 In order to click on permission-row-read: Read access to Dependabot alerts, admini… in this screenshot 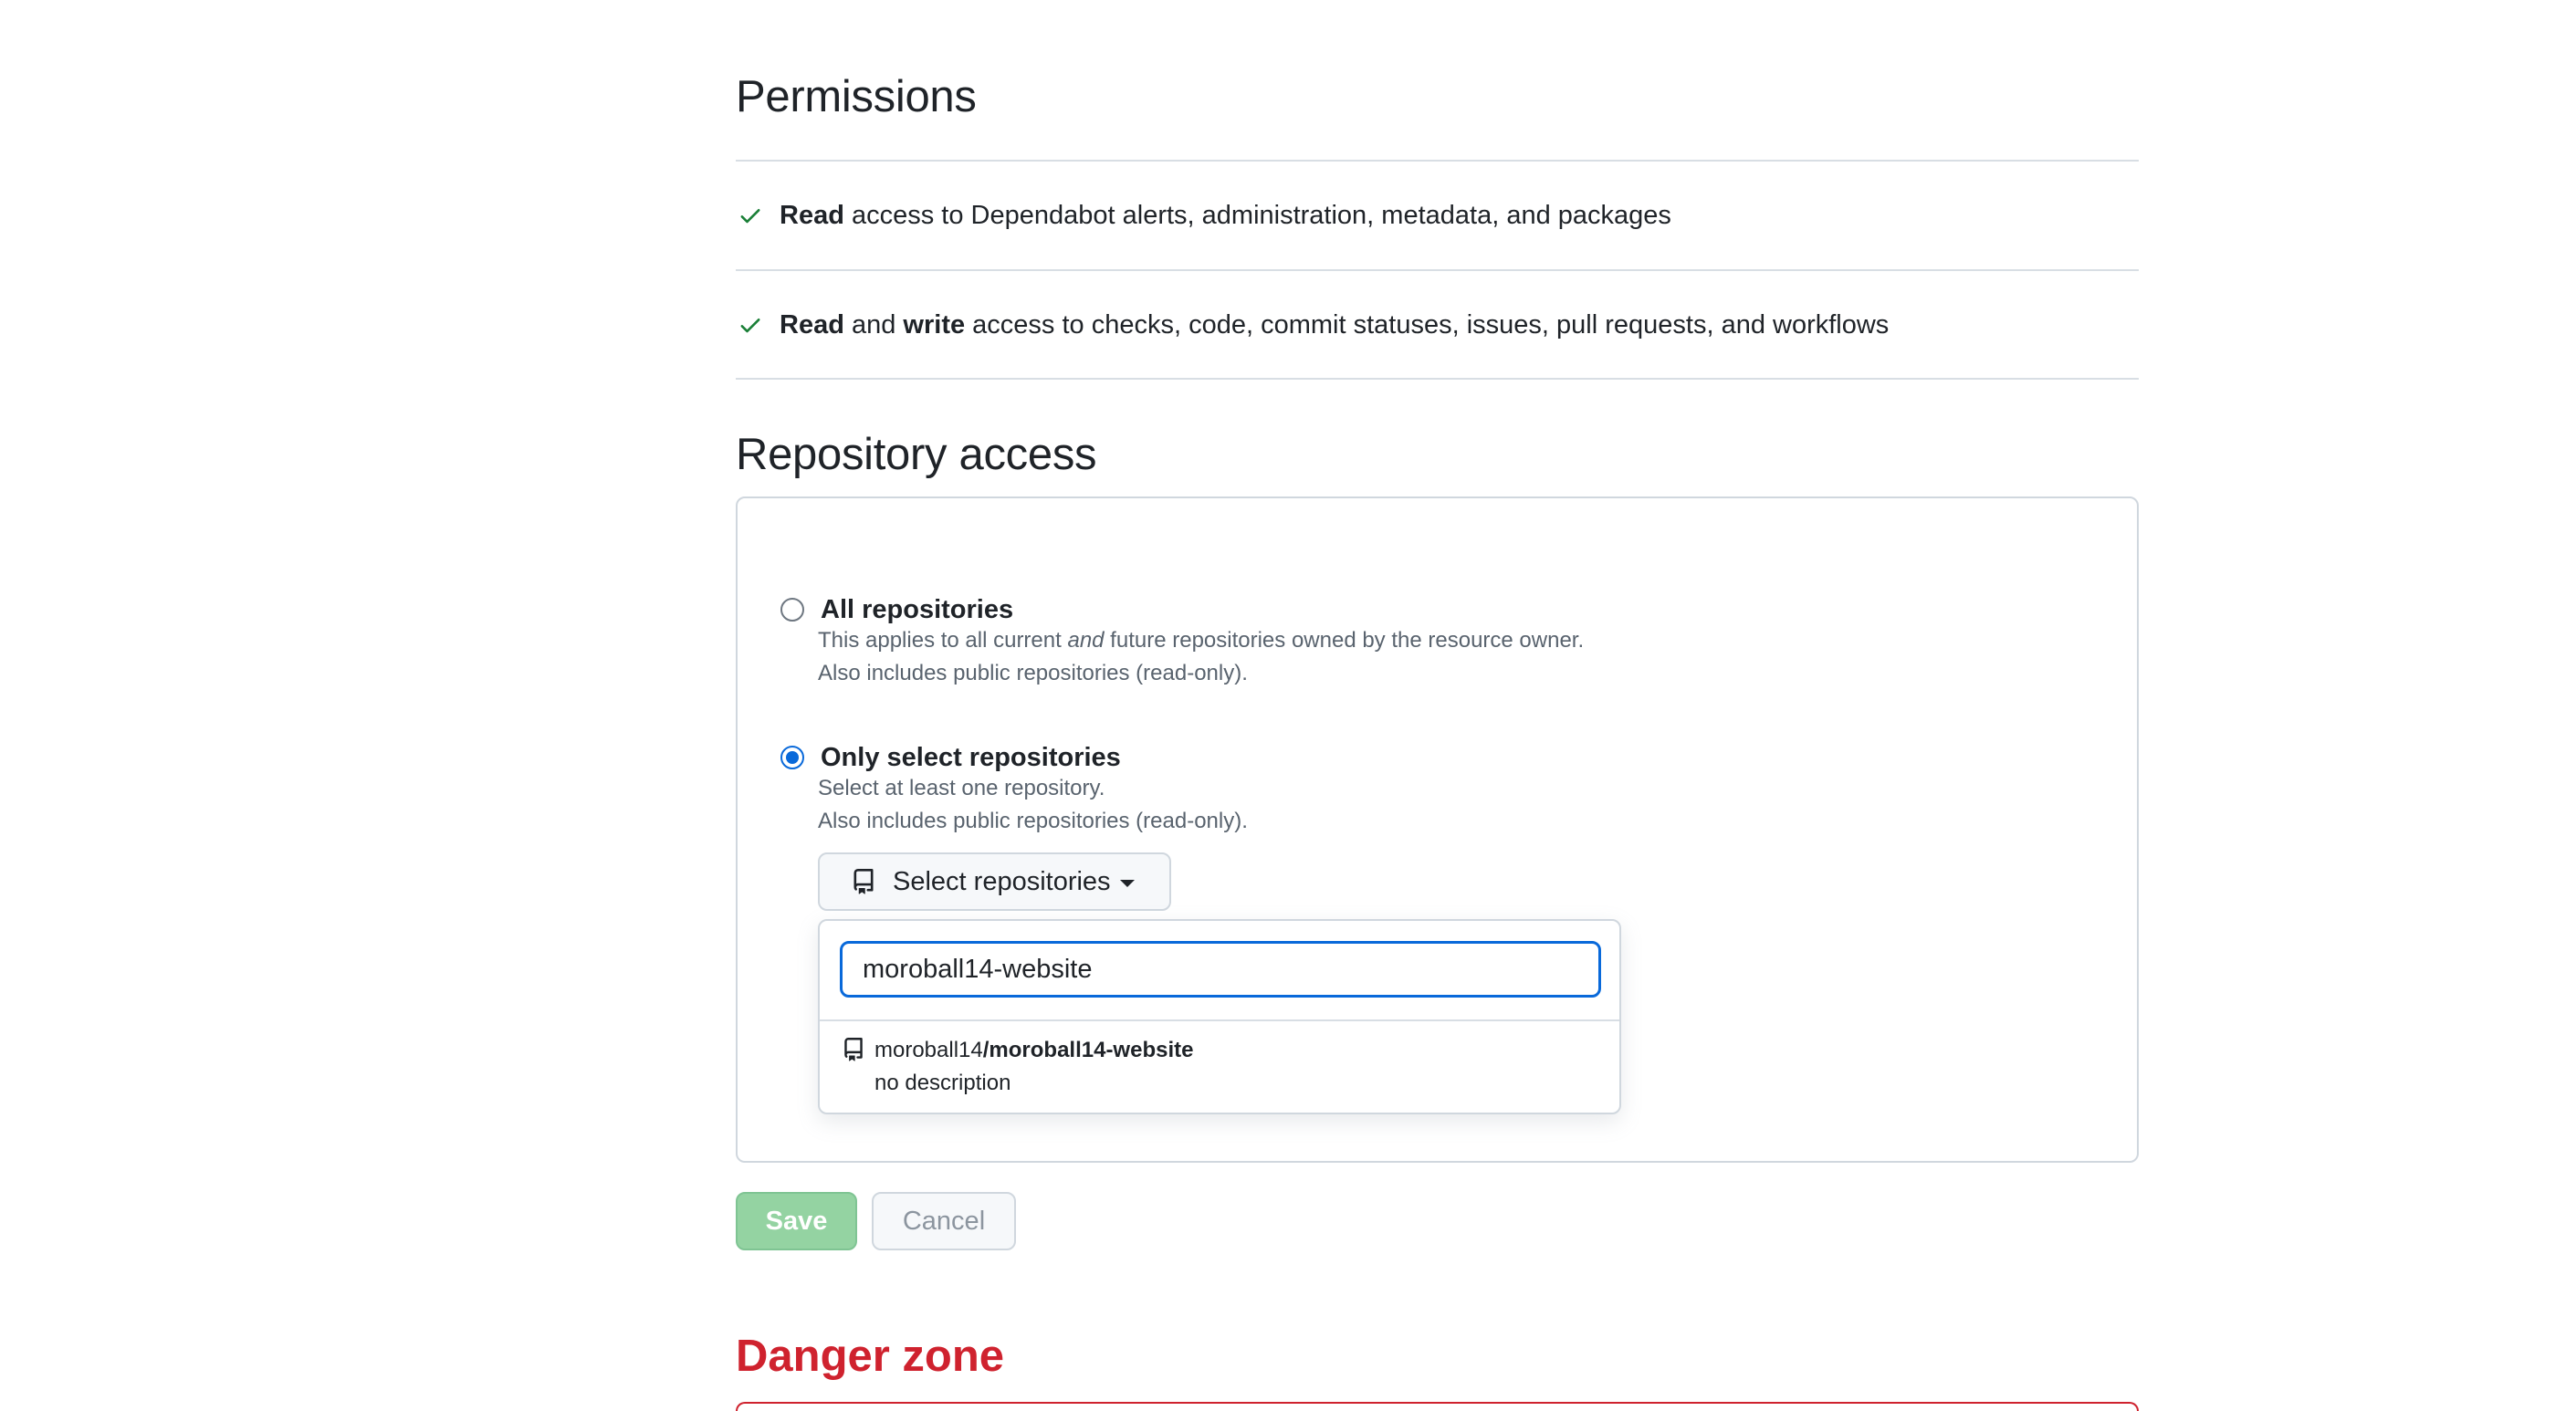, I will do `click(1437, 215)`.